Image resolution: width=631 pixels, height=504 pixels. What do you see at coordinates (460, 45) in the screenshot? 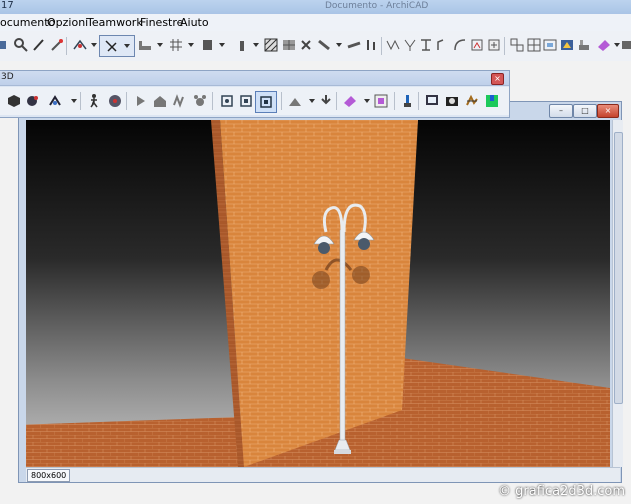
I see `group-icon` at bounding box center [460, 45].